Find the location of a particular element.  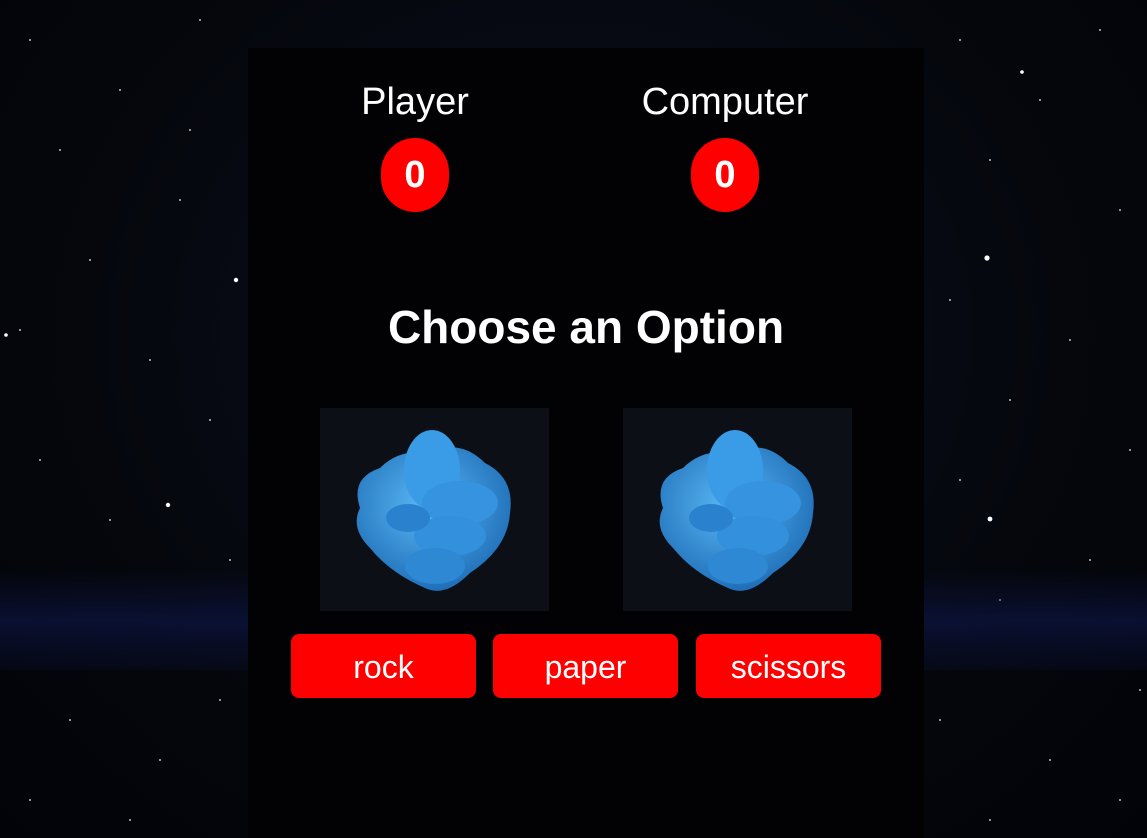

player-score-section: Player 0 is located at coordinates (415, 146).